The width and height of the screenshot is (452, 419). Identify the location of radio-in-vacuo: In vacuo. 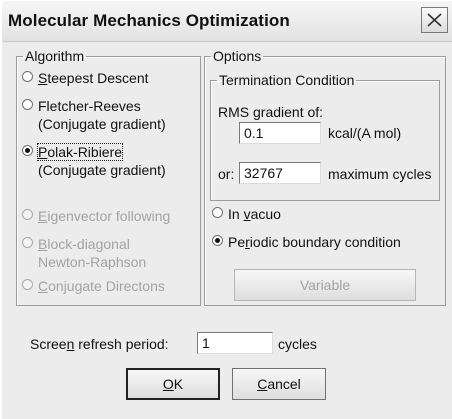
(312, 215).